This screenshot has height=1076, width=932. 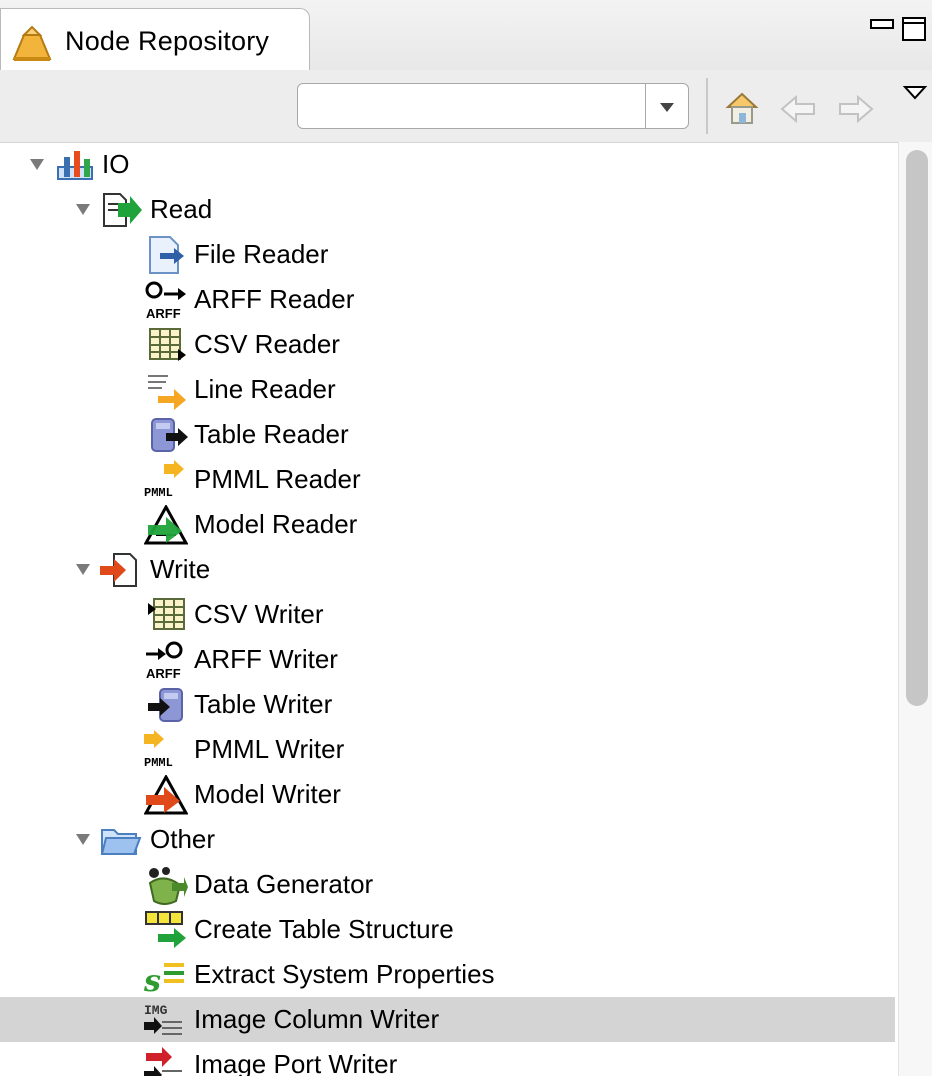 I want to click on tree-label: PMML Reader, so click(x=277, y=479).